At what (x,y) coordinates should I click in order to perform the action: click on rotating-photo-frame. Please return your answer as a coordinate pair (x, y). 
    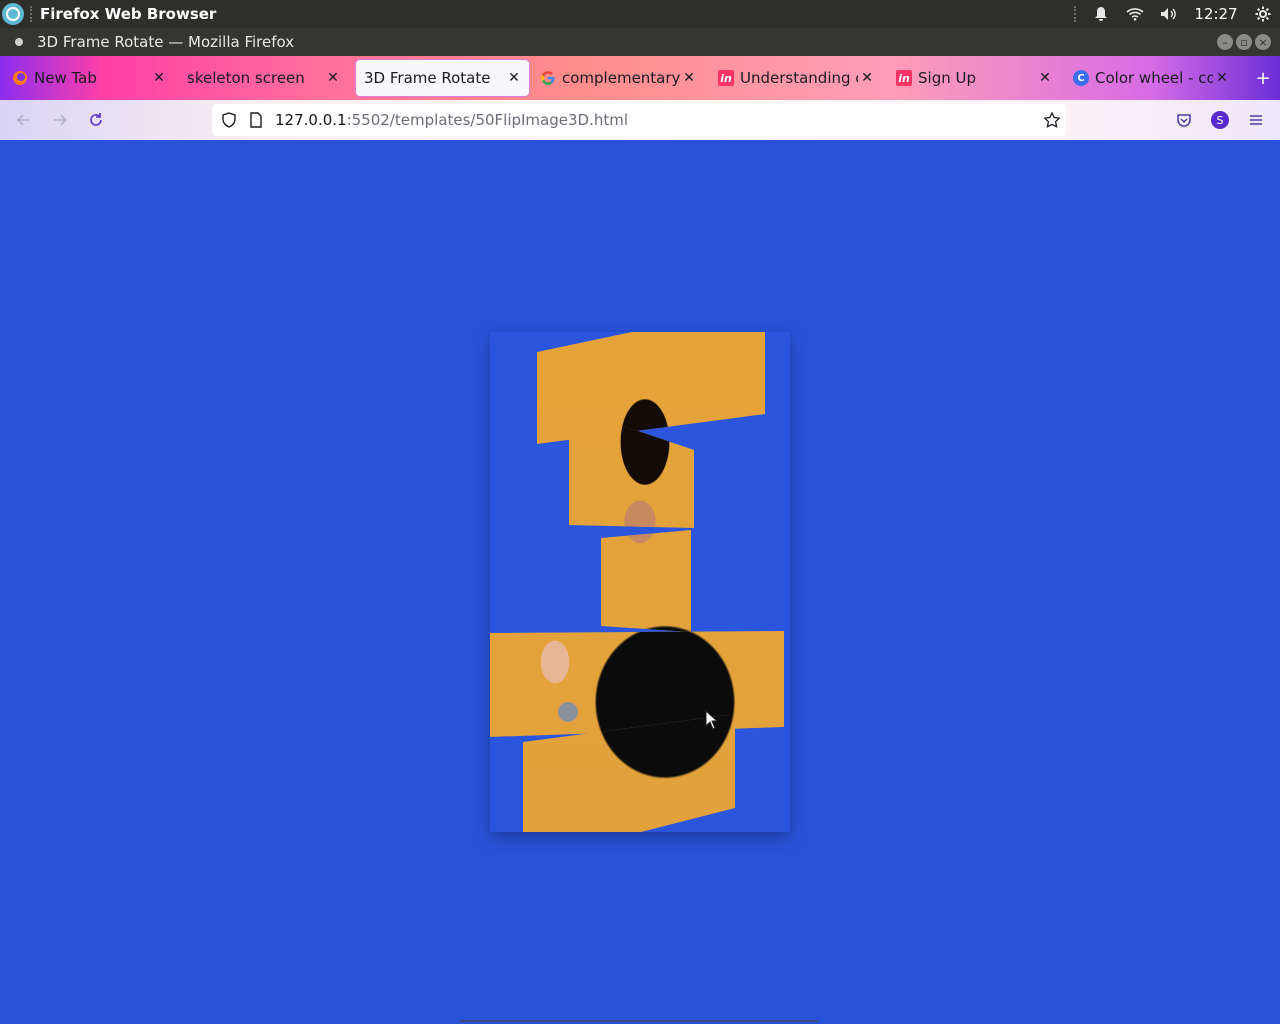
    Looking at the image, I should click on (640, 582).